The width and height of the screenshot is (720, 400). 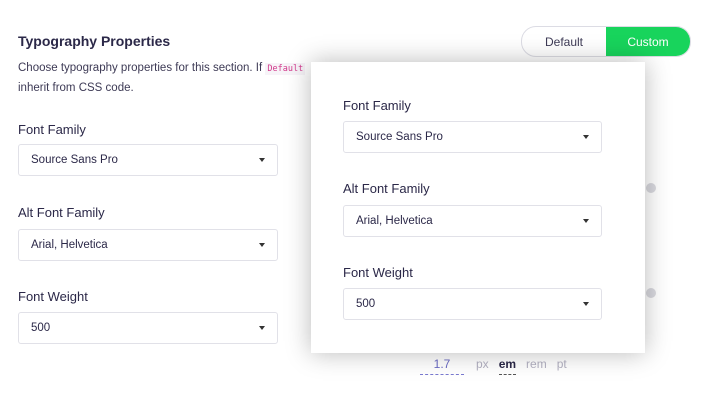 I want to click on popup-font-family-select: Source Sans Pro, so click(x=472, y=137).